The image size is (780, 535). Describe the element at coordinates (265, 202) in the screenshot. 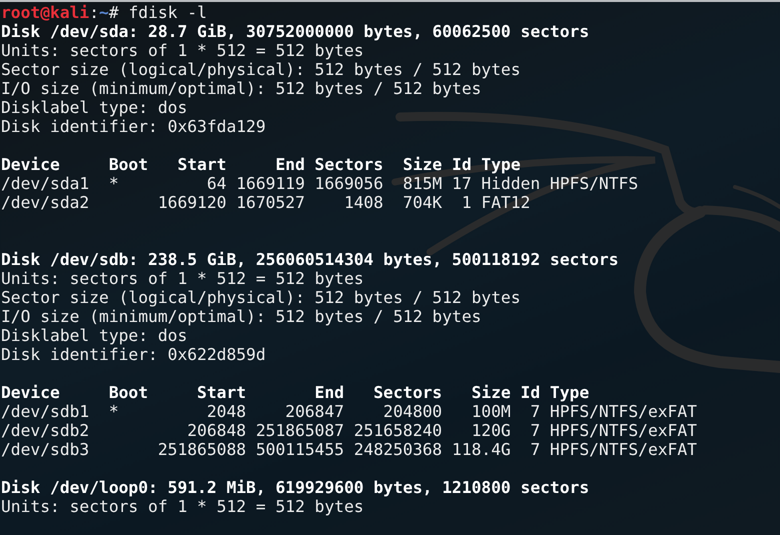

I see `output-line: /dev/sda2 1669120 1670527 1408 704K 1 FAT12` at that location.